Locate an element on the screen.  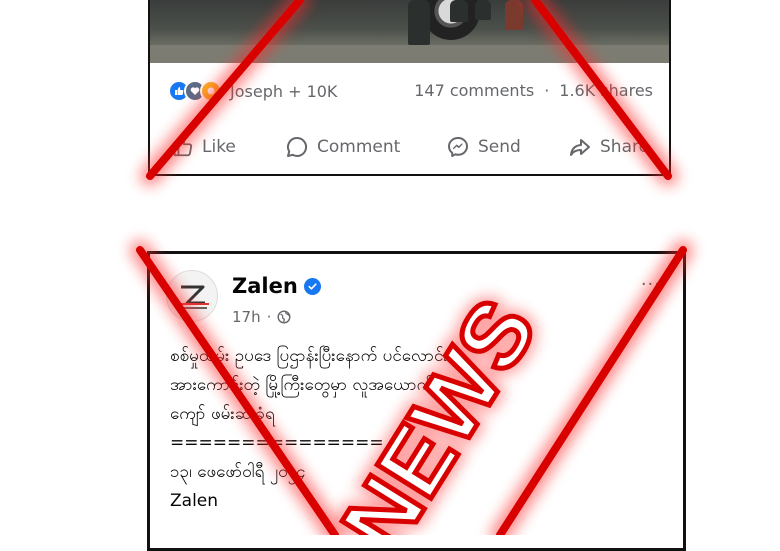
engagement-counts: 147 comments · 1.6K shares is located at coordinates (533, 90).